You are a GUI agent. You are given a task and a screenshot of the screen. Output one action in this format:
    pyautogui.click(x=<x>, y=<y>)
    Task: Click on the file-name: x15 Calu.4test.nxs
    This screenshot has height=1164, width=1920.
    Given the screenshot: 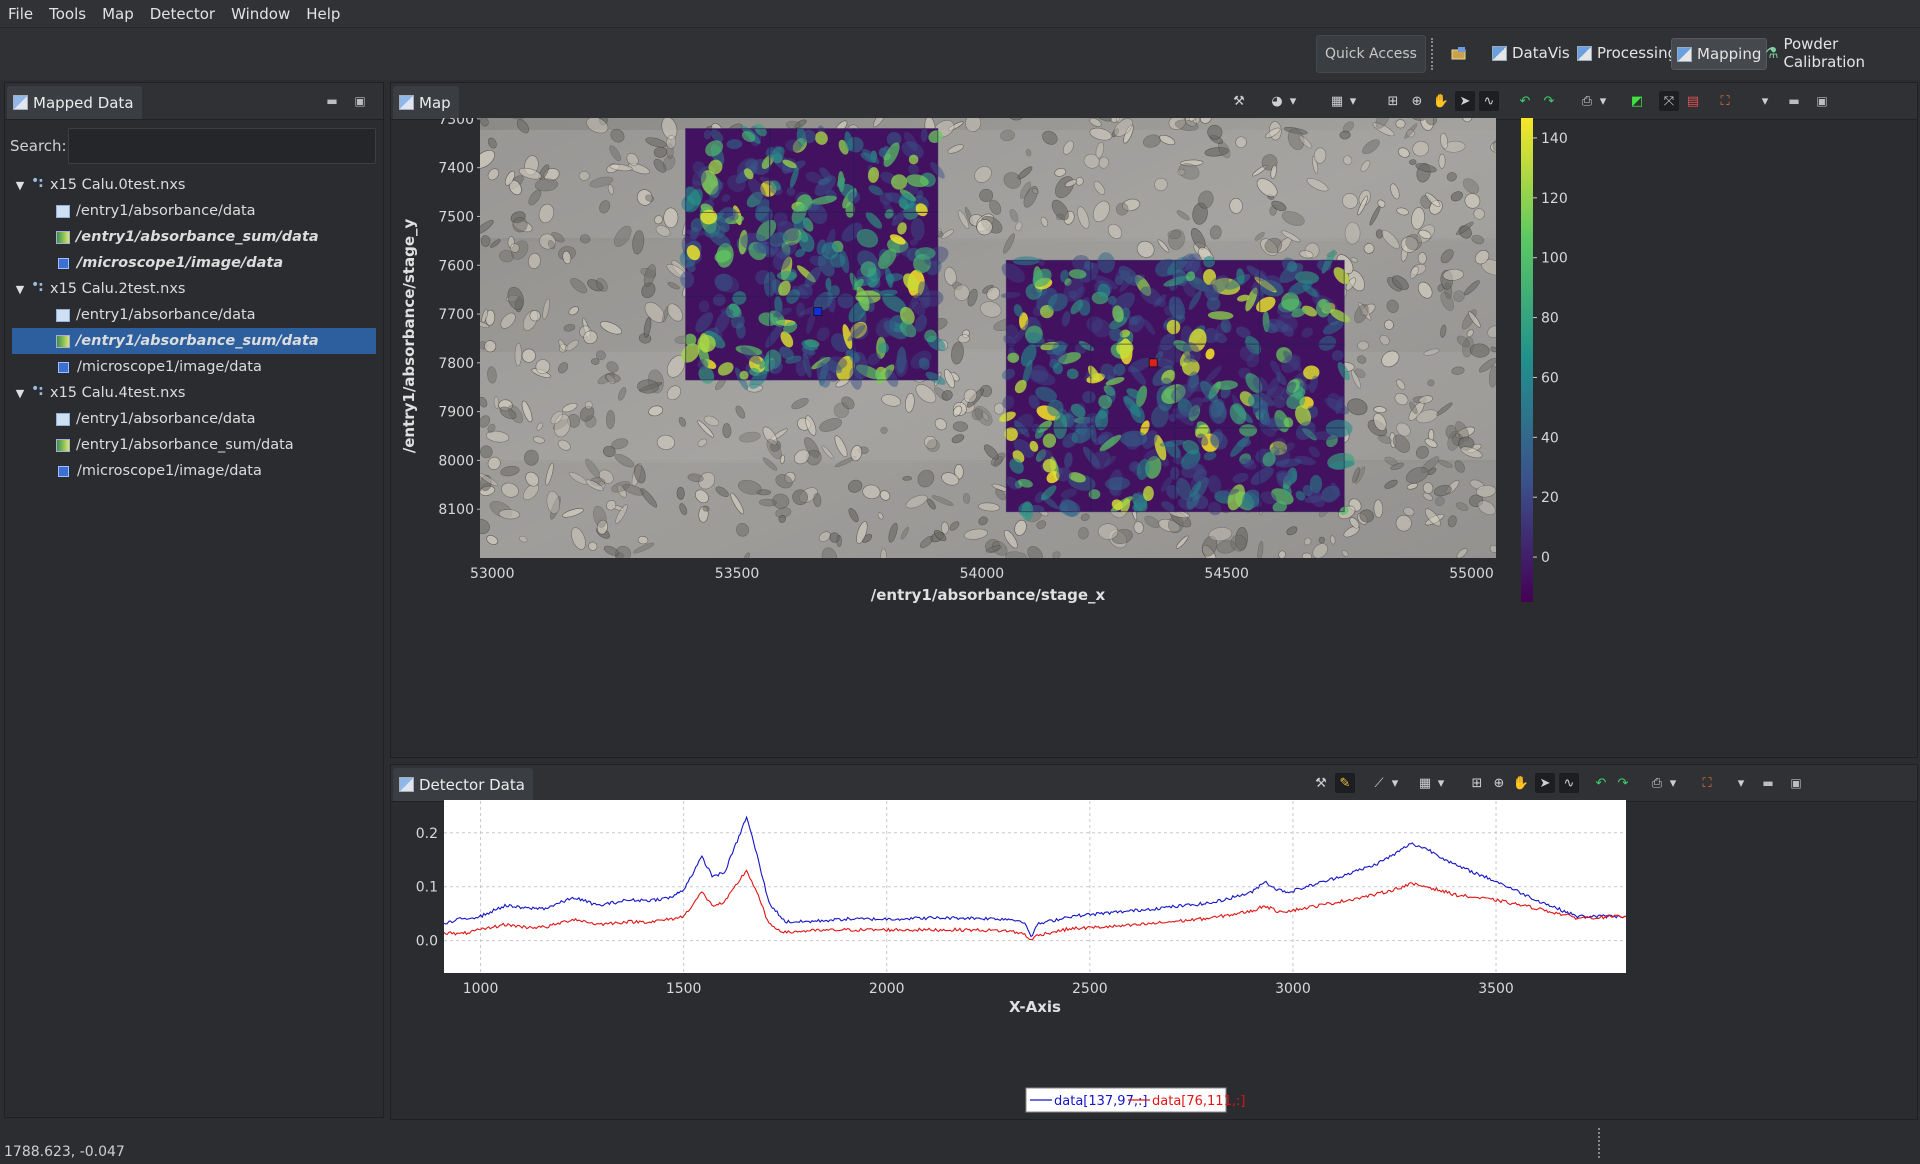 What is the action you would take?
    pyautogui.click(x=118, y=393)
    